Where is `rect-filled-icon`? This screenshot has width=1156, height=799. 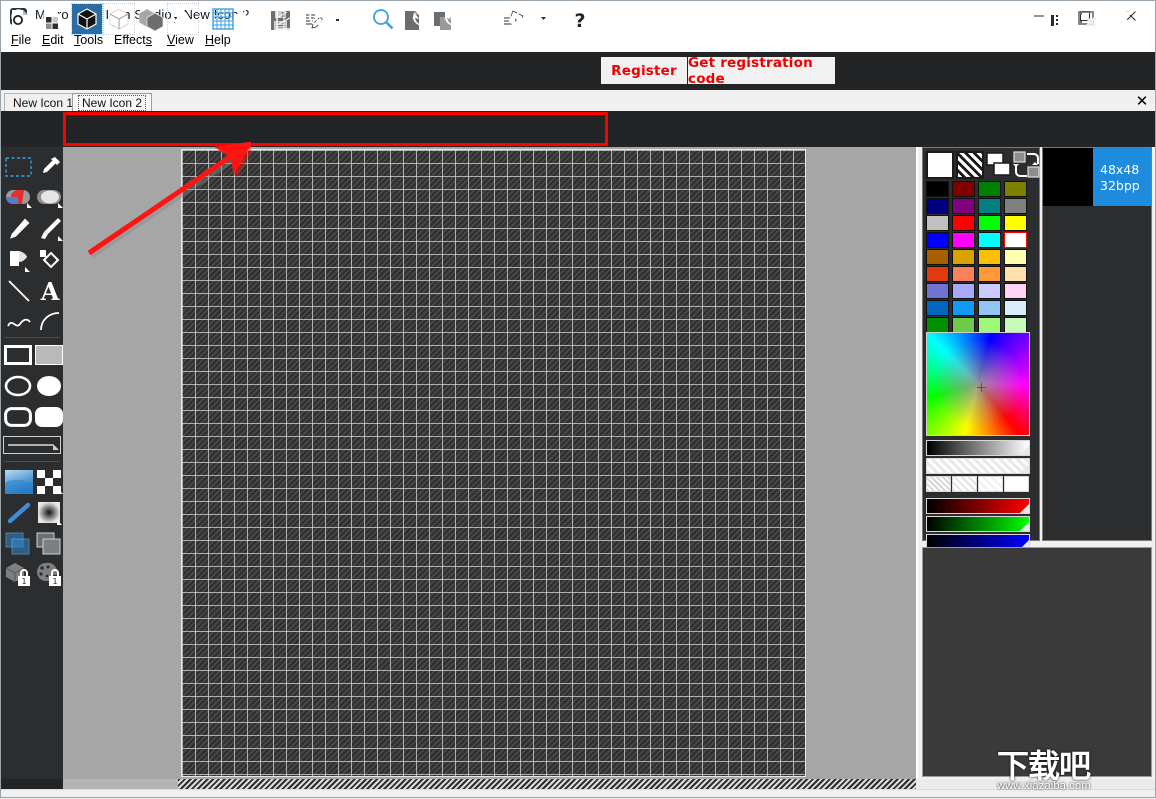 rect-filled-icon is located at coordinates (48, 354).